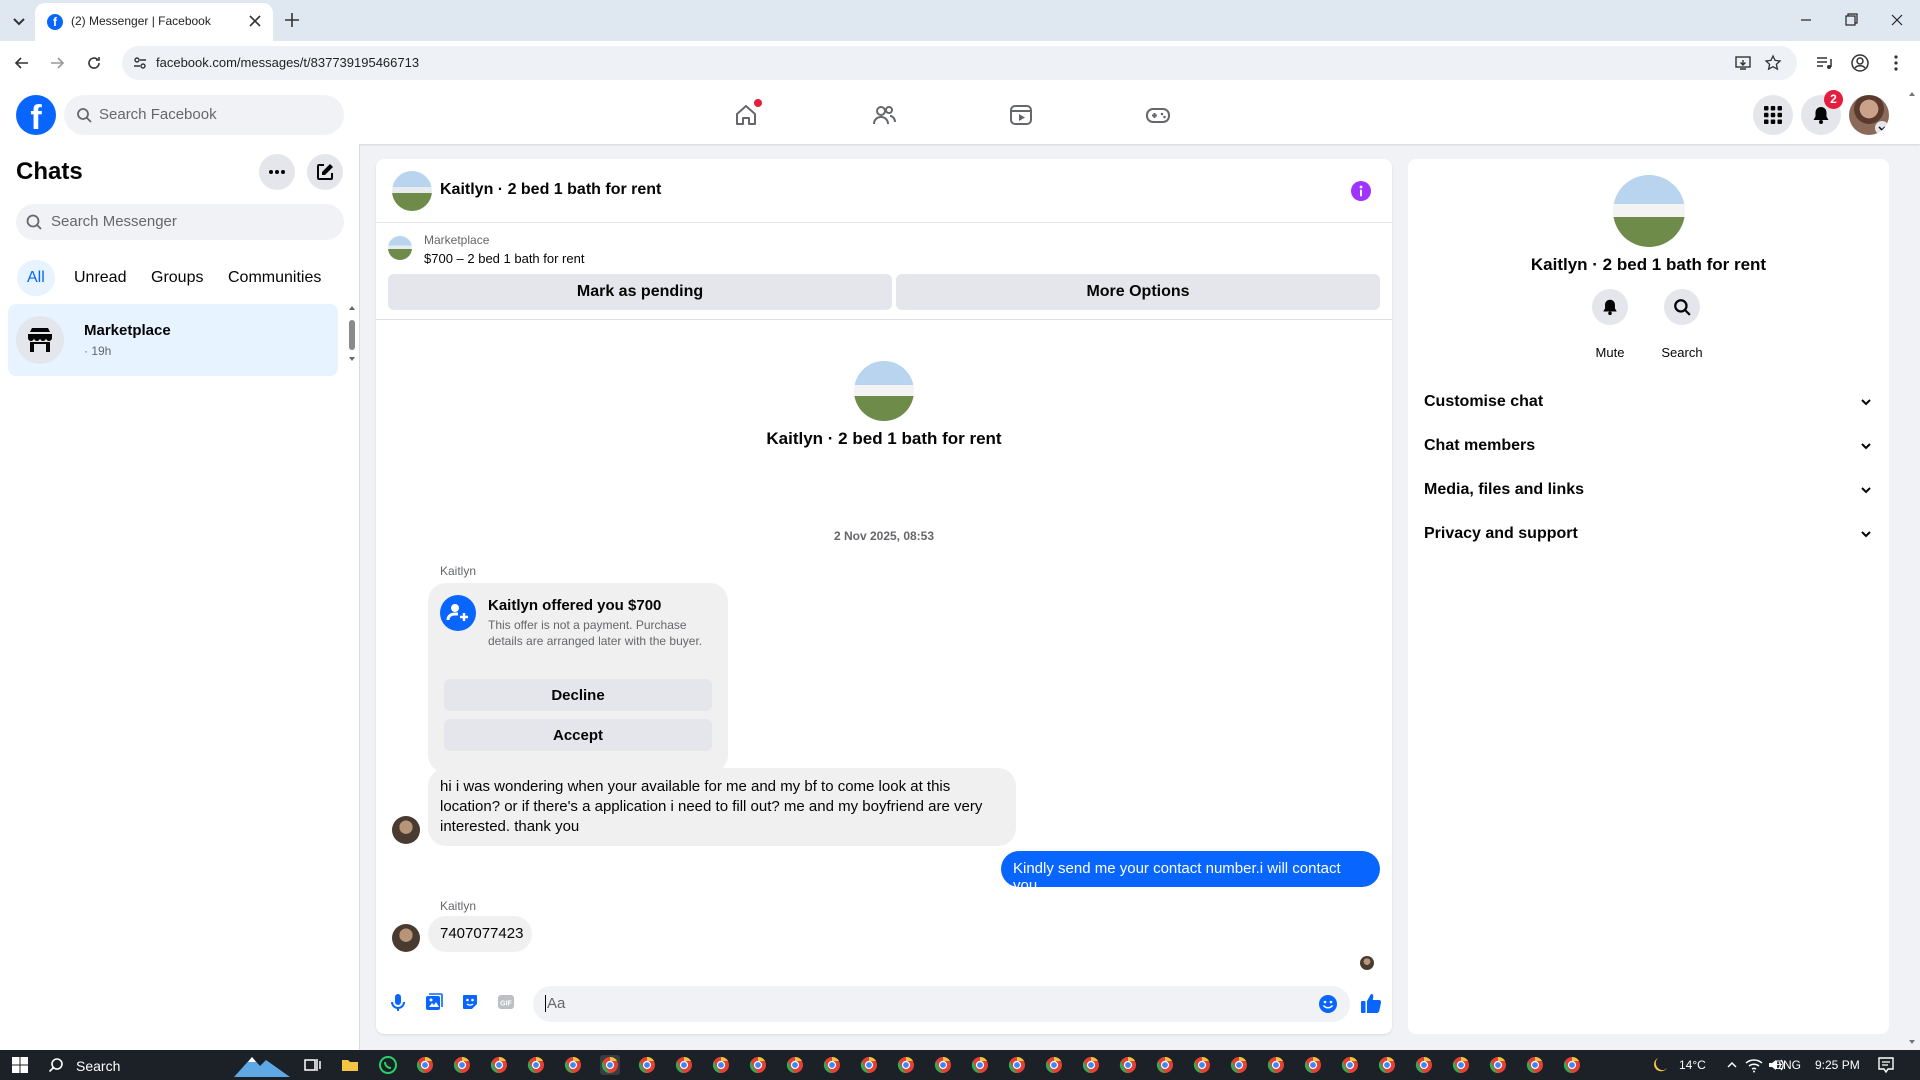 The height and width of the screenshot is (1080, 1920). I want to click on filter-unread: Unread, so click(100, 278).